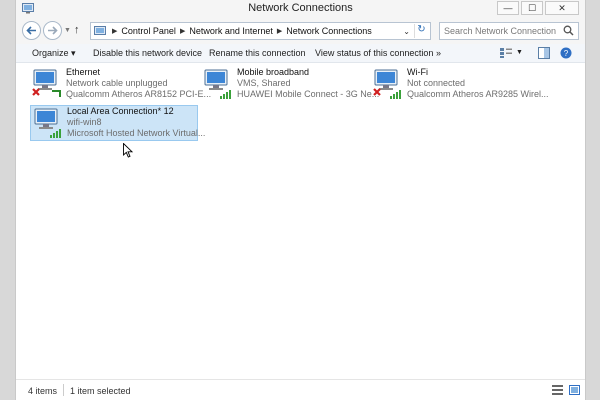 Image resolution: width=600 pixels, height=400 pixels. I want to click on forward-button, so click(52, 30).